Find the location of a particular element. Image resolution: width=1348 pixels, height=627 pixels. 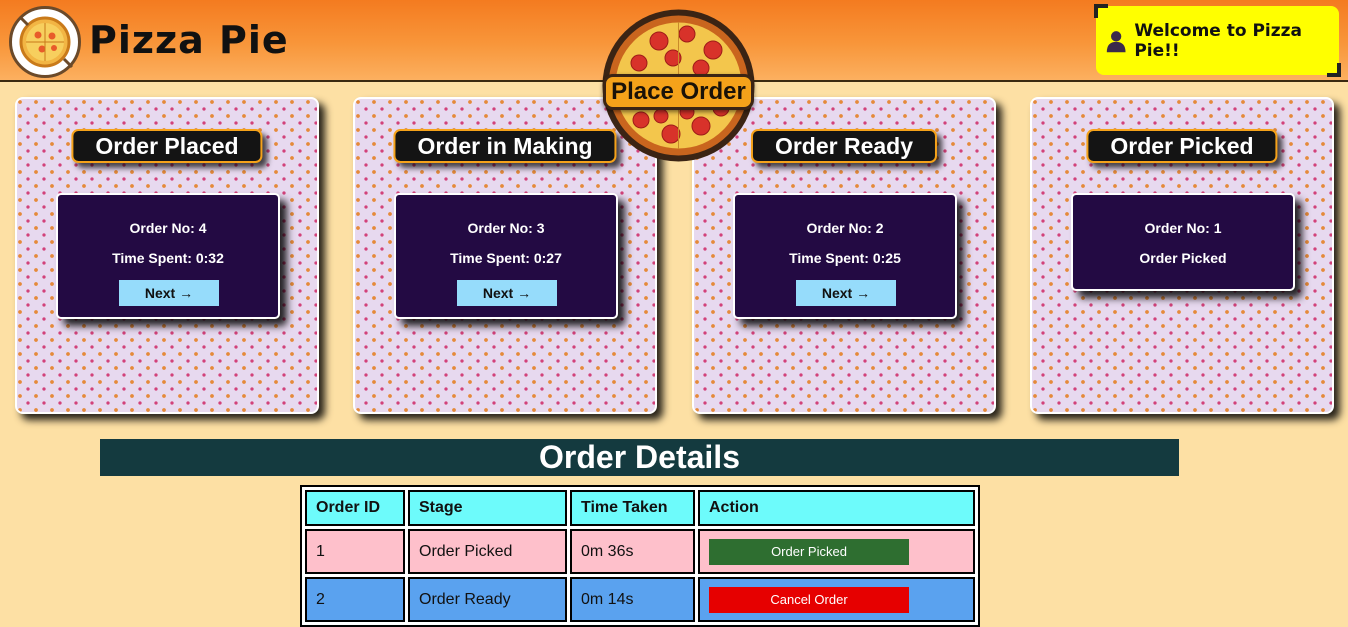

table-row: 1 Order Picked 0m 36s Order Picked is located at coordinates (640, 551).